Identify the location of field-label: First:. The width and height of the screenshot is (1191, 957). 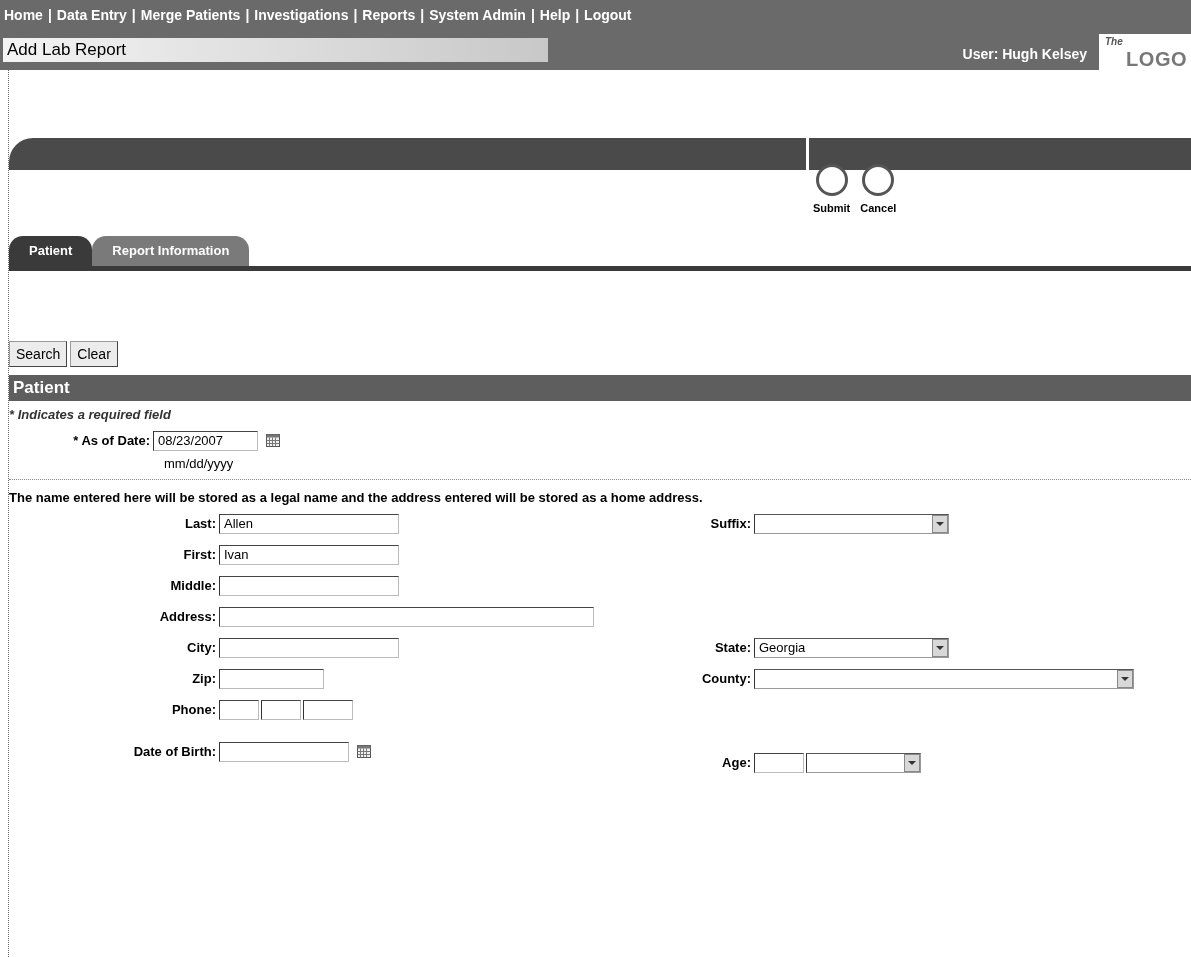
(199, 554).